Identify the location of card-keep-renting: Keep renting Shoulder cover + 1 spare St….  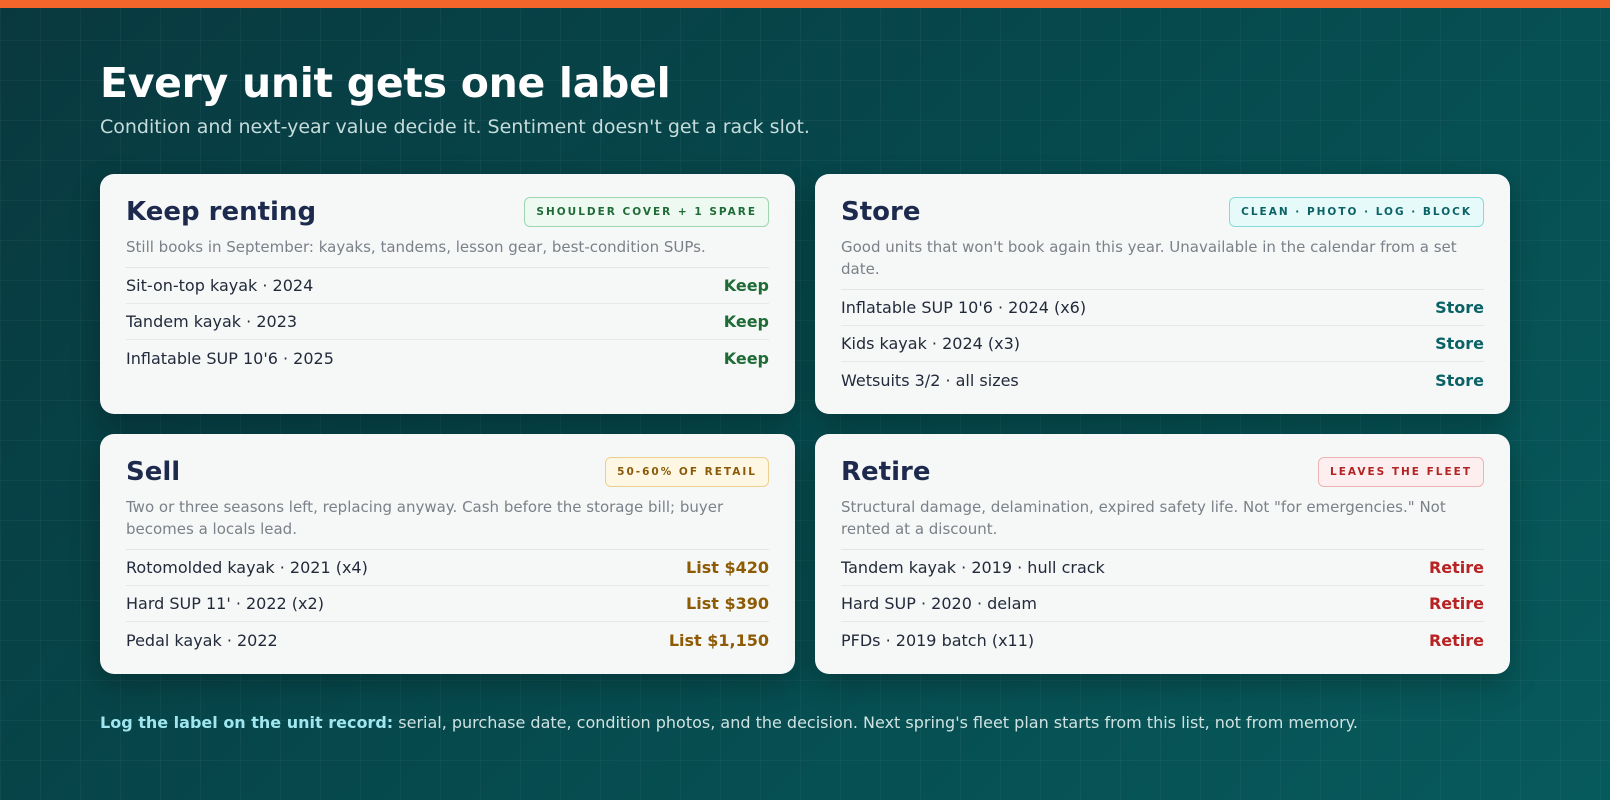
(447, 294).